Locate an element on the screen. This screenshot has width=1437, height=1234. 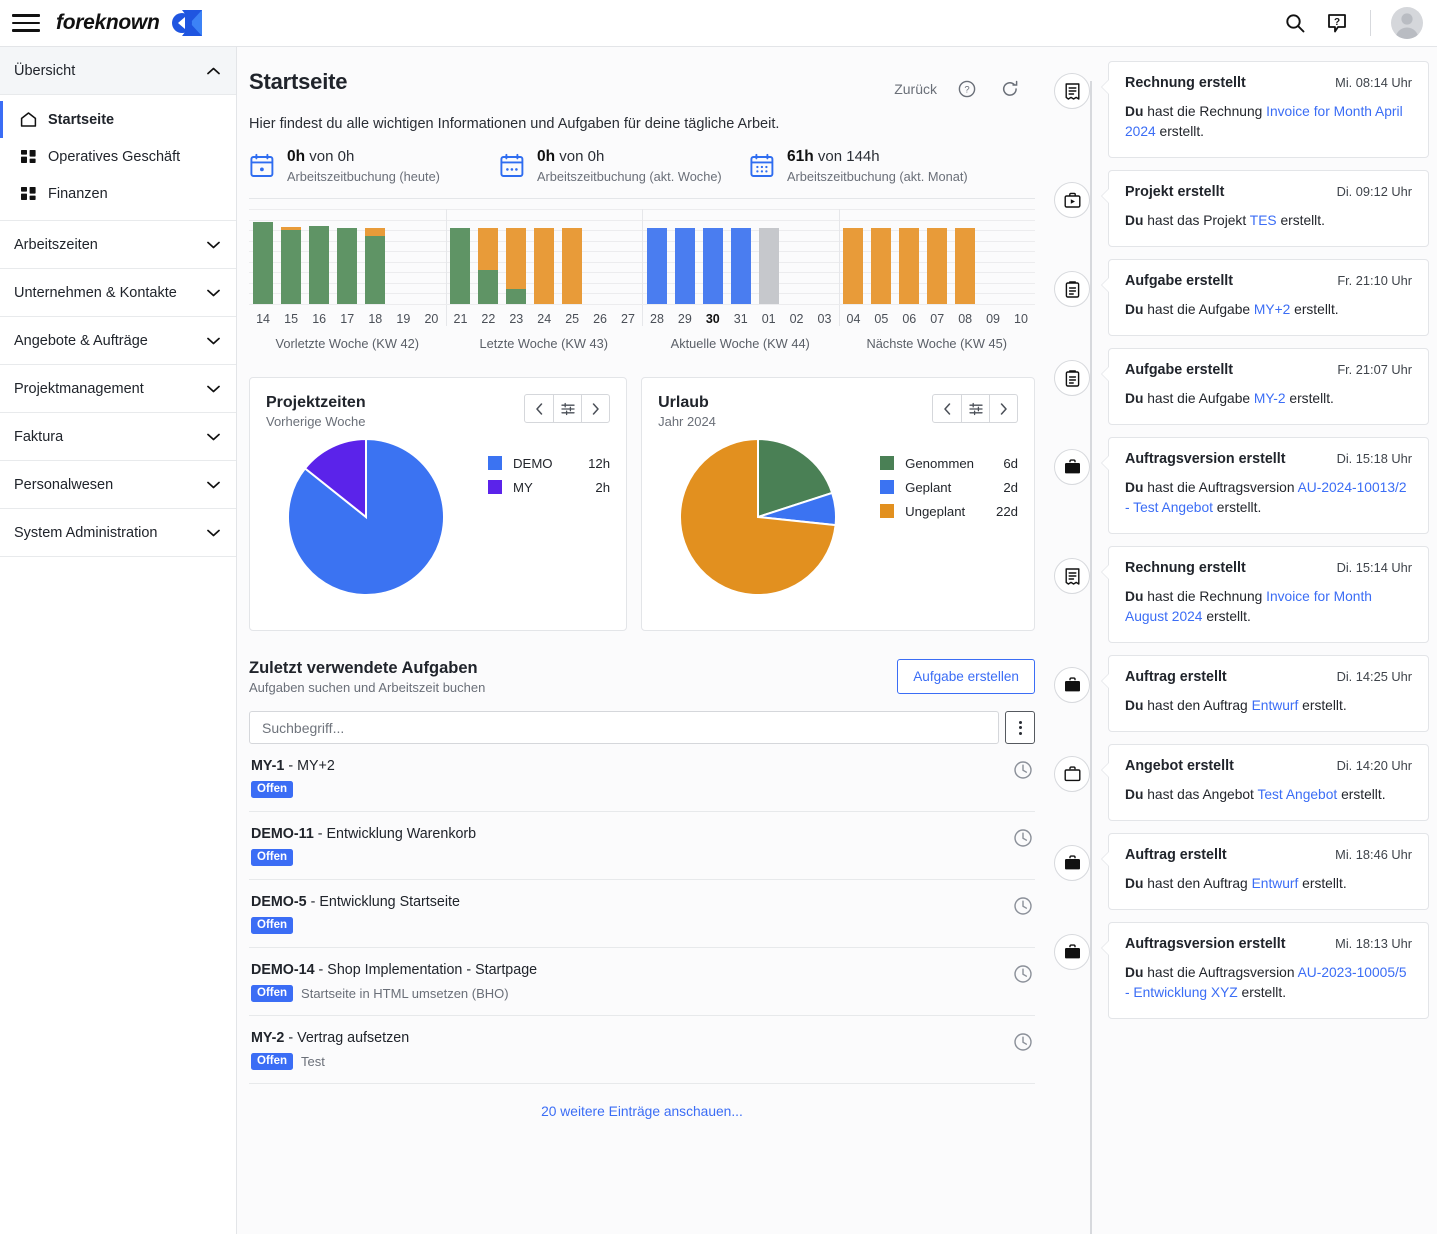
bar-chart-week-daylabels: 28 29 30 31 01 02 03 is located at coordinates (740, 315).